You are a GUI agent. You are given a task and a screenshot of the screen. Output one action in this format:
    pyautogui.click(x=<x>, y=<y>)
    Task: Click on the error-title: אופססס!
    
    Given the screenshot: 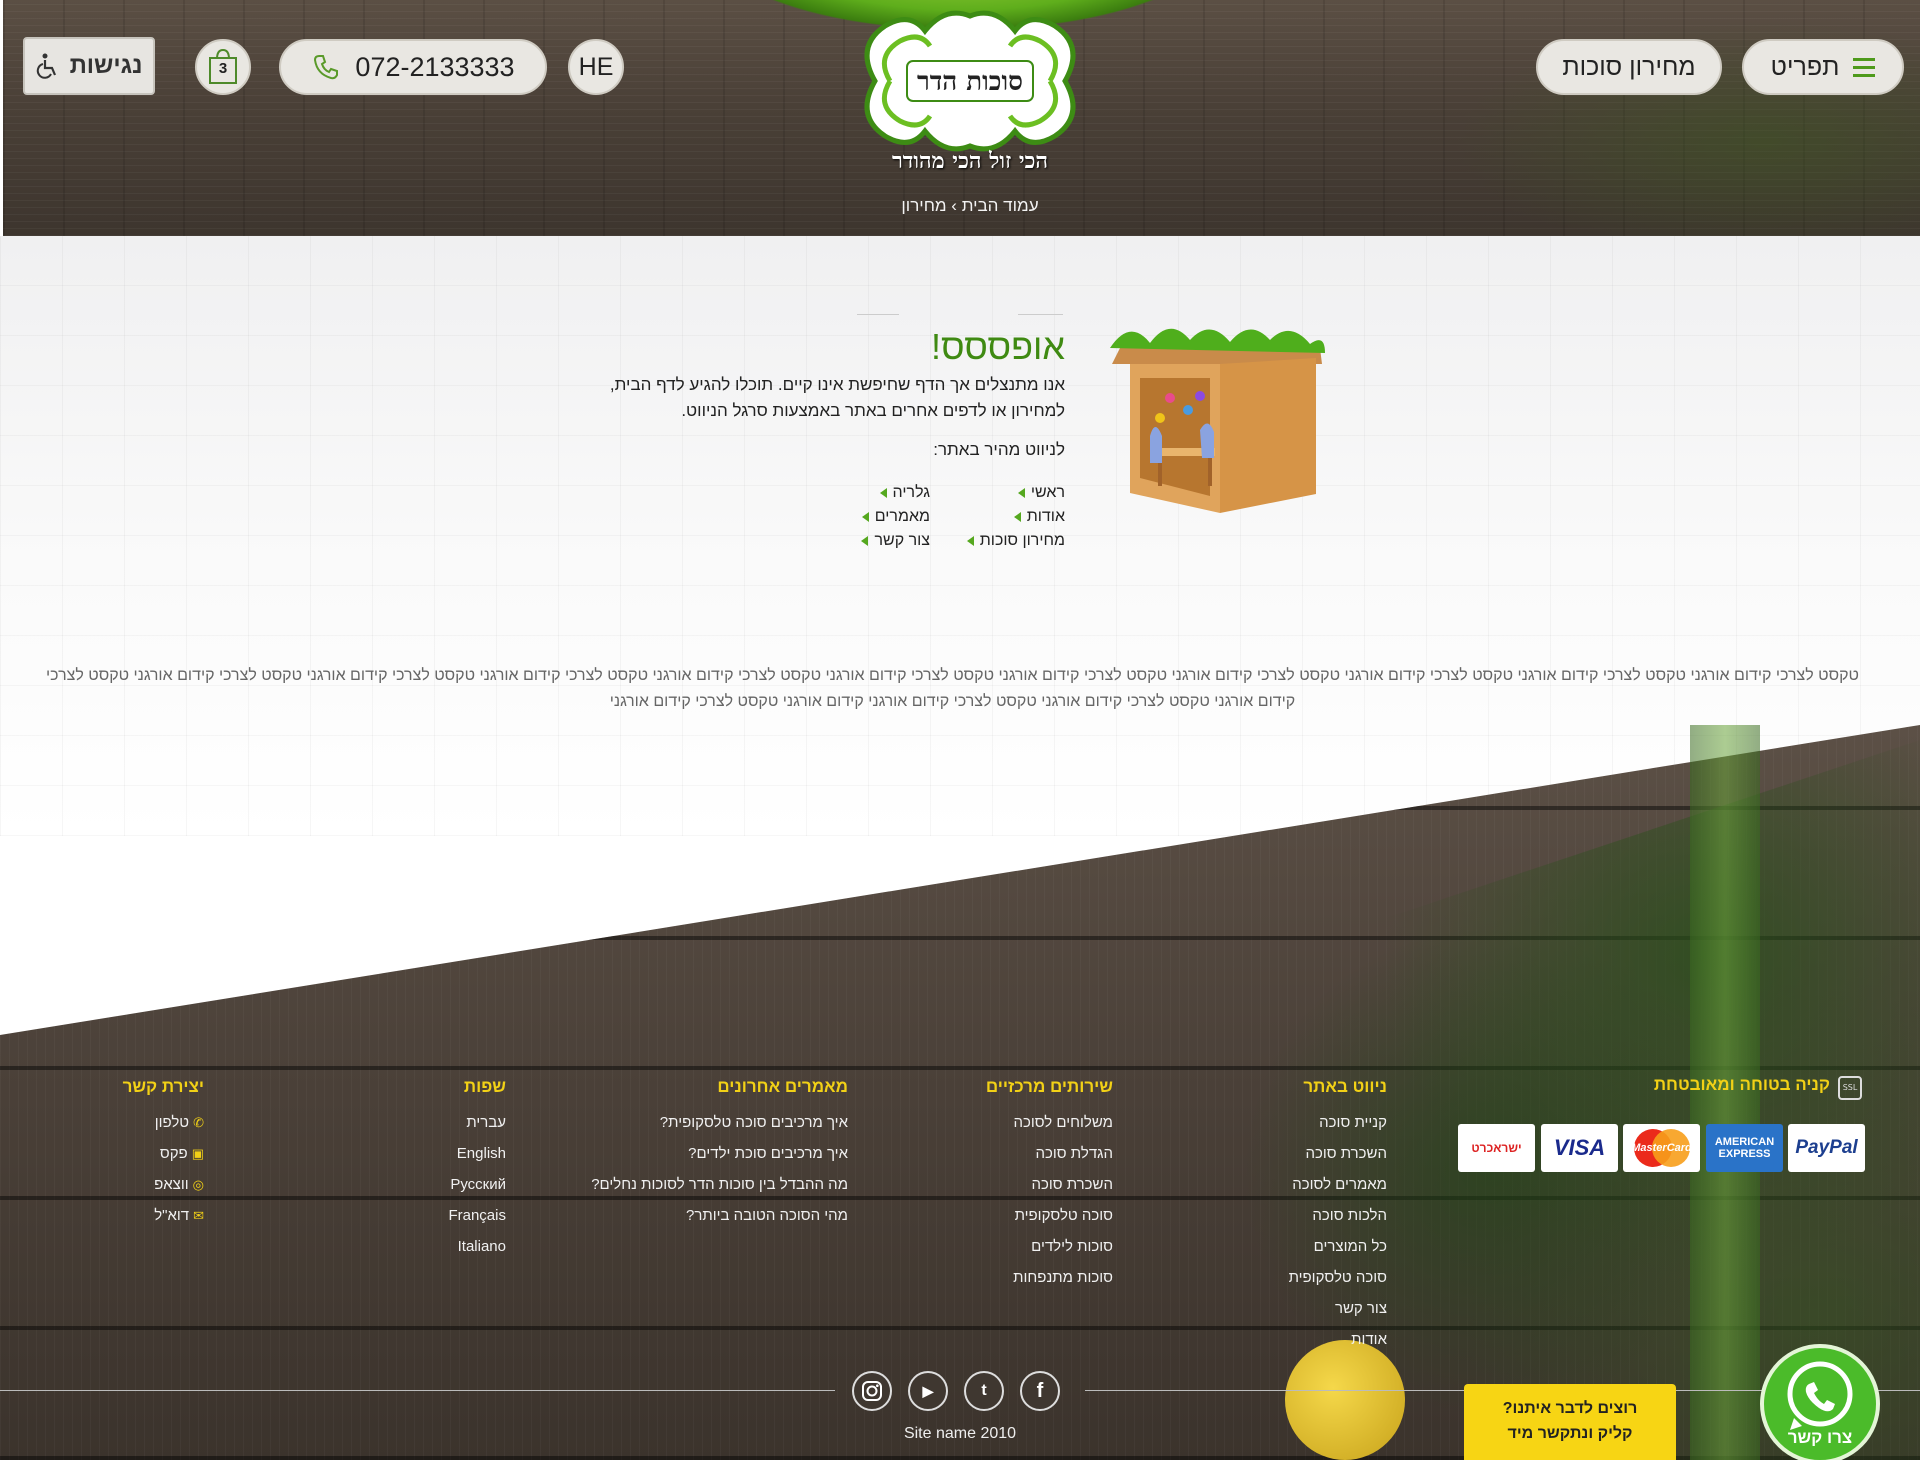 What is the action you would take?
    pyautogui.click(x=997, y=346)
    